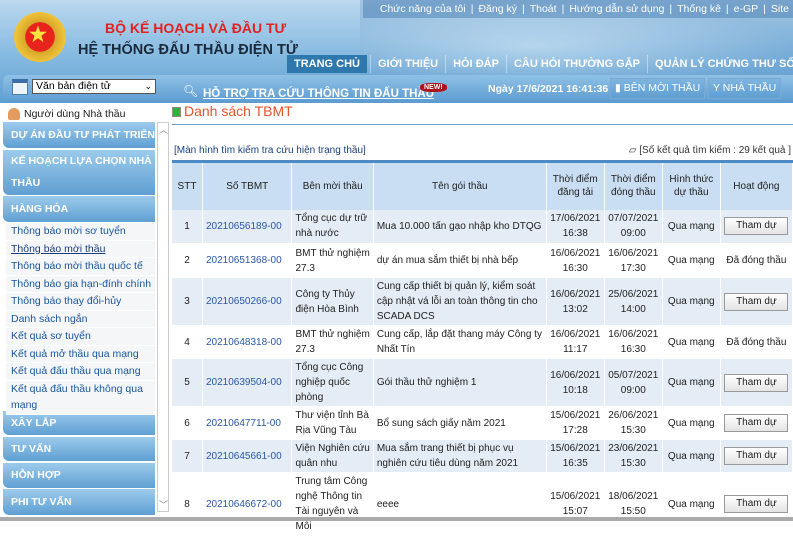 Image resolution: width=793 pixels, height=536 pixels. I want to click on bidder-button: Y NHÀ THẦU, so click(745, 88).